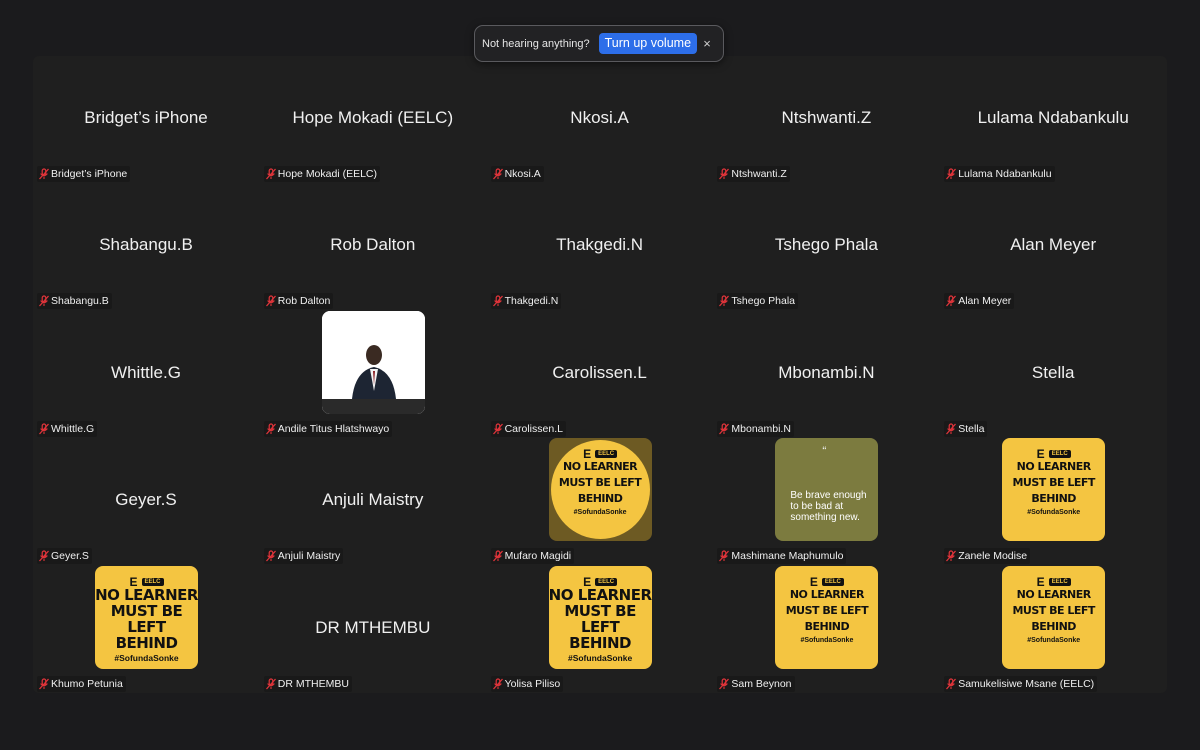 This screenshot has width=1200, height=750. What do you see at coordinates (327, 174) in the screenshot?
I see `participant-name-text: Hope Mokadi (EELC)` at bounding box center [327, 174].